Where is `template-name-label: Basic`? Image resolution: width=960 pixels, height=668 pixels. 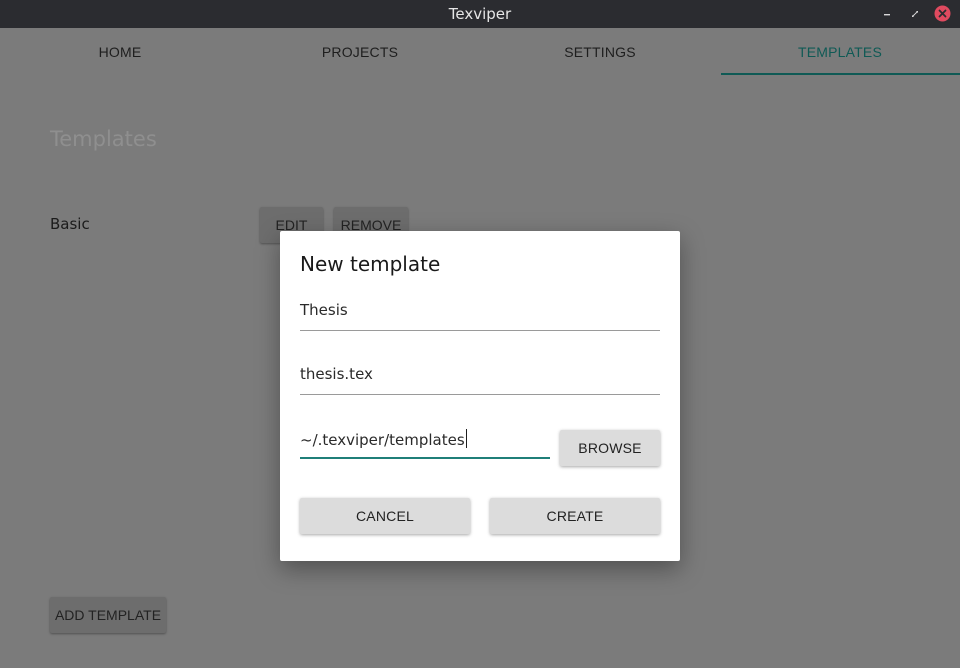 template-name-label: Basic is located at coordinates (70, 224).